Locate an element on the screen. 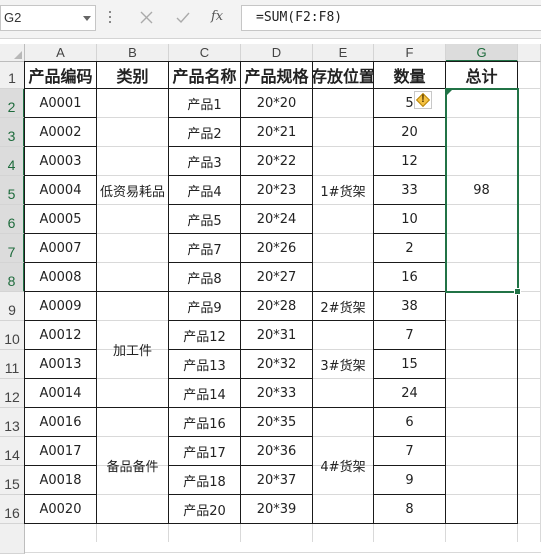 This screenshot has width=541, height=554. product-spec-cell: 20*33 is located at coordinates (277, 393).